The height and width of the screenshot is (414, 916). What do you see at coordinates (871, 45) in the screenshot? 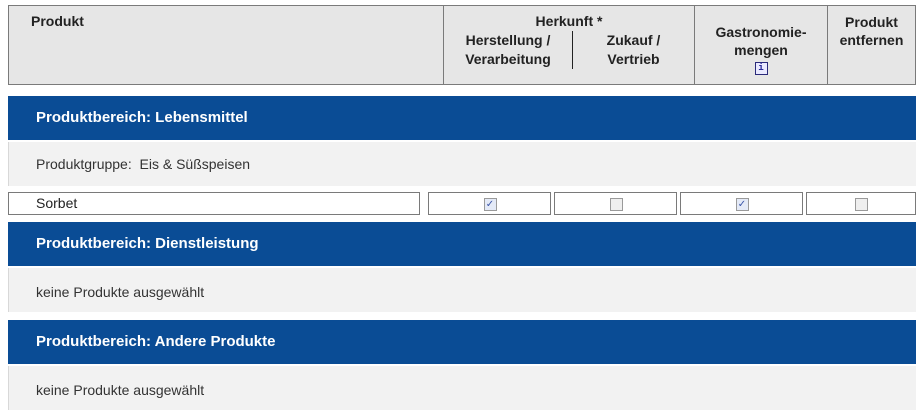
I see `column-header-remove: Produkt entfernen` at bounding box center [871, 45].